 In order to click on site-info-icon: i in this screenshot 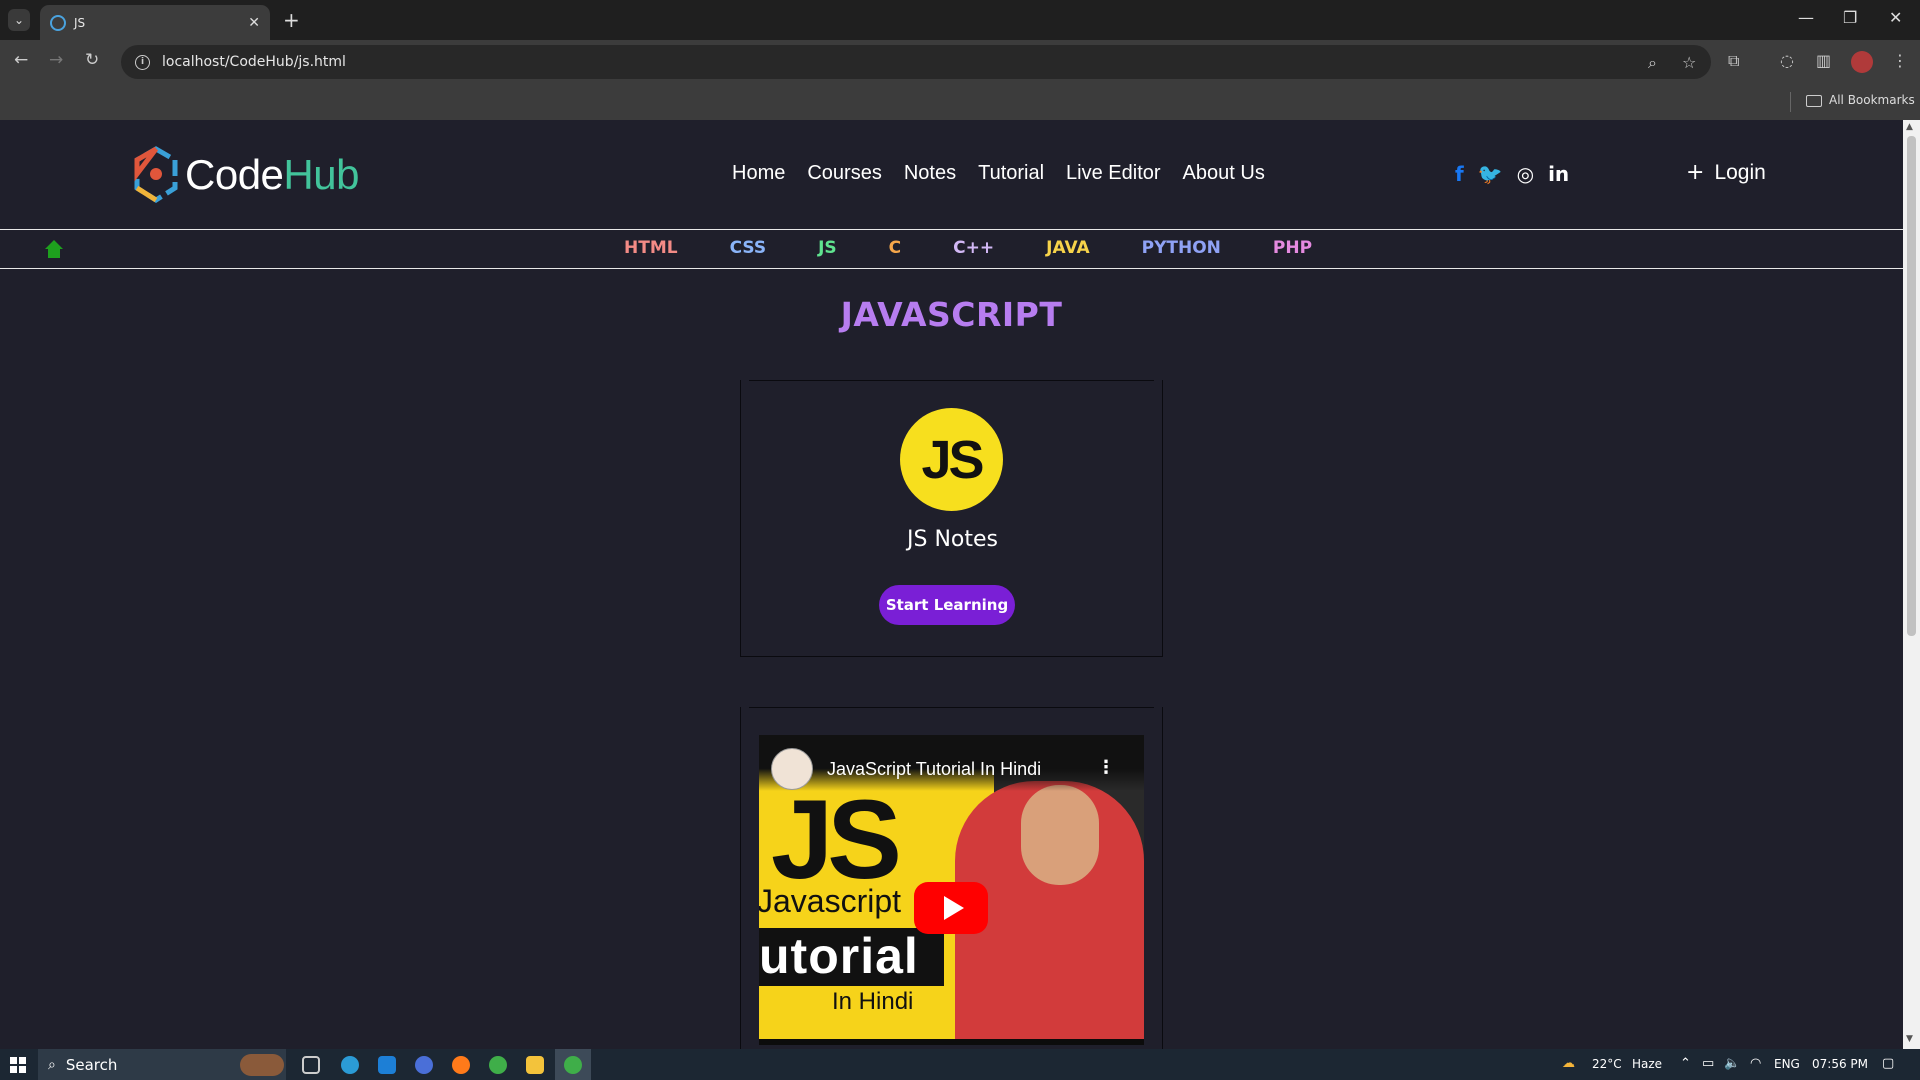, I will do `click(142, 62)`.